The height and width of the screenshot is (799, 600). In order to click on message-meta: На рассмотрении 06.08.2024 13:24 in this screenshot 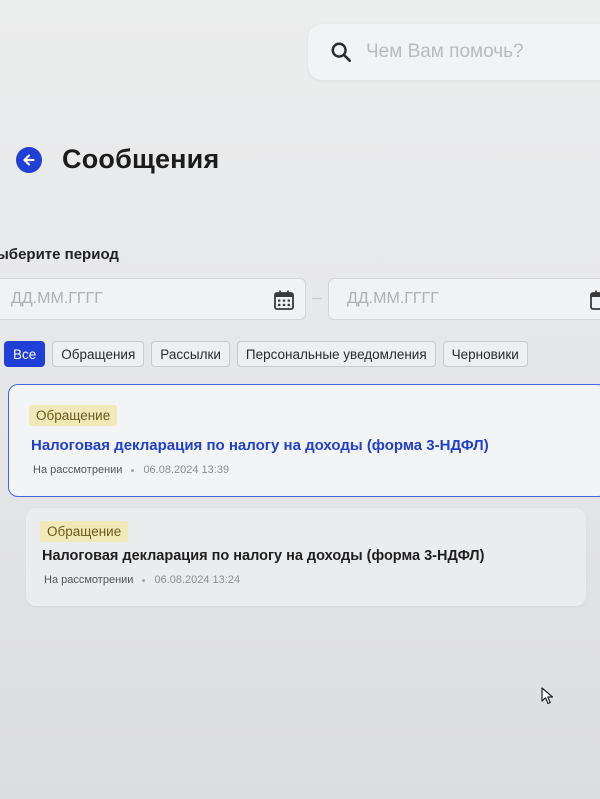, I will do `click(142, 580)`.